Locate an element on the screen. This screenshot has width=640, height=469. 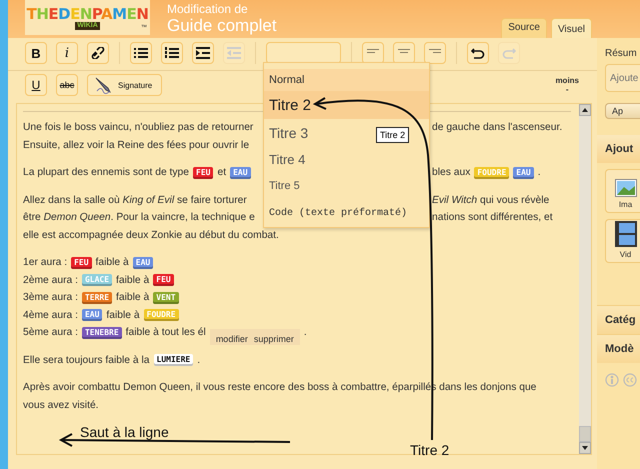
apply-button: Ap is located at coordinates (622, 111).